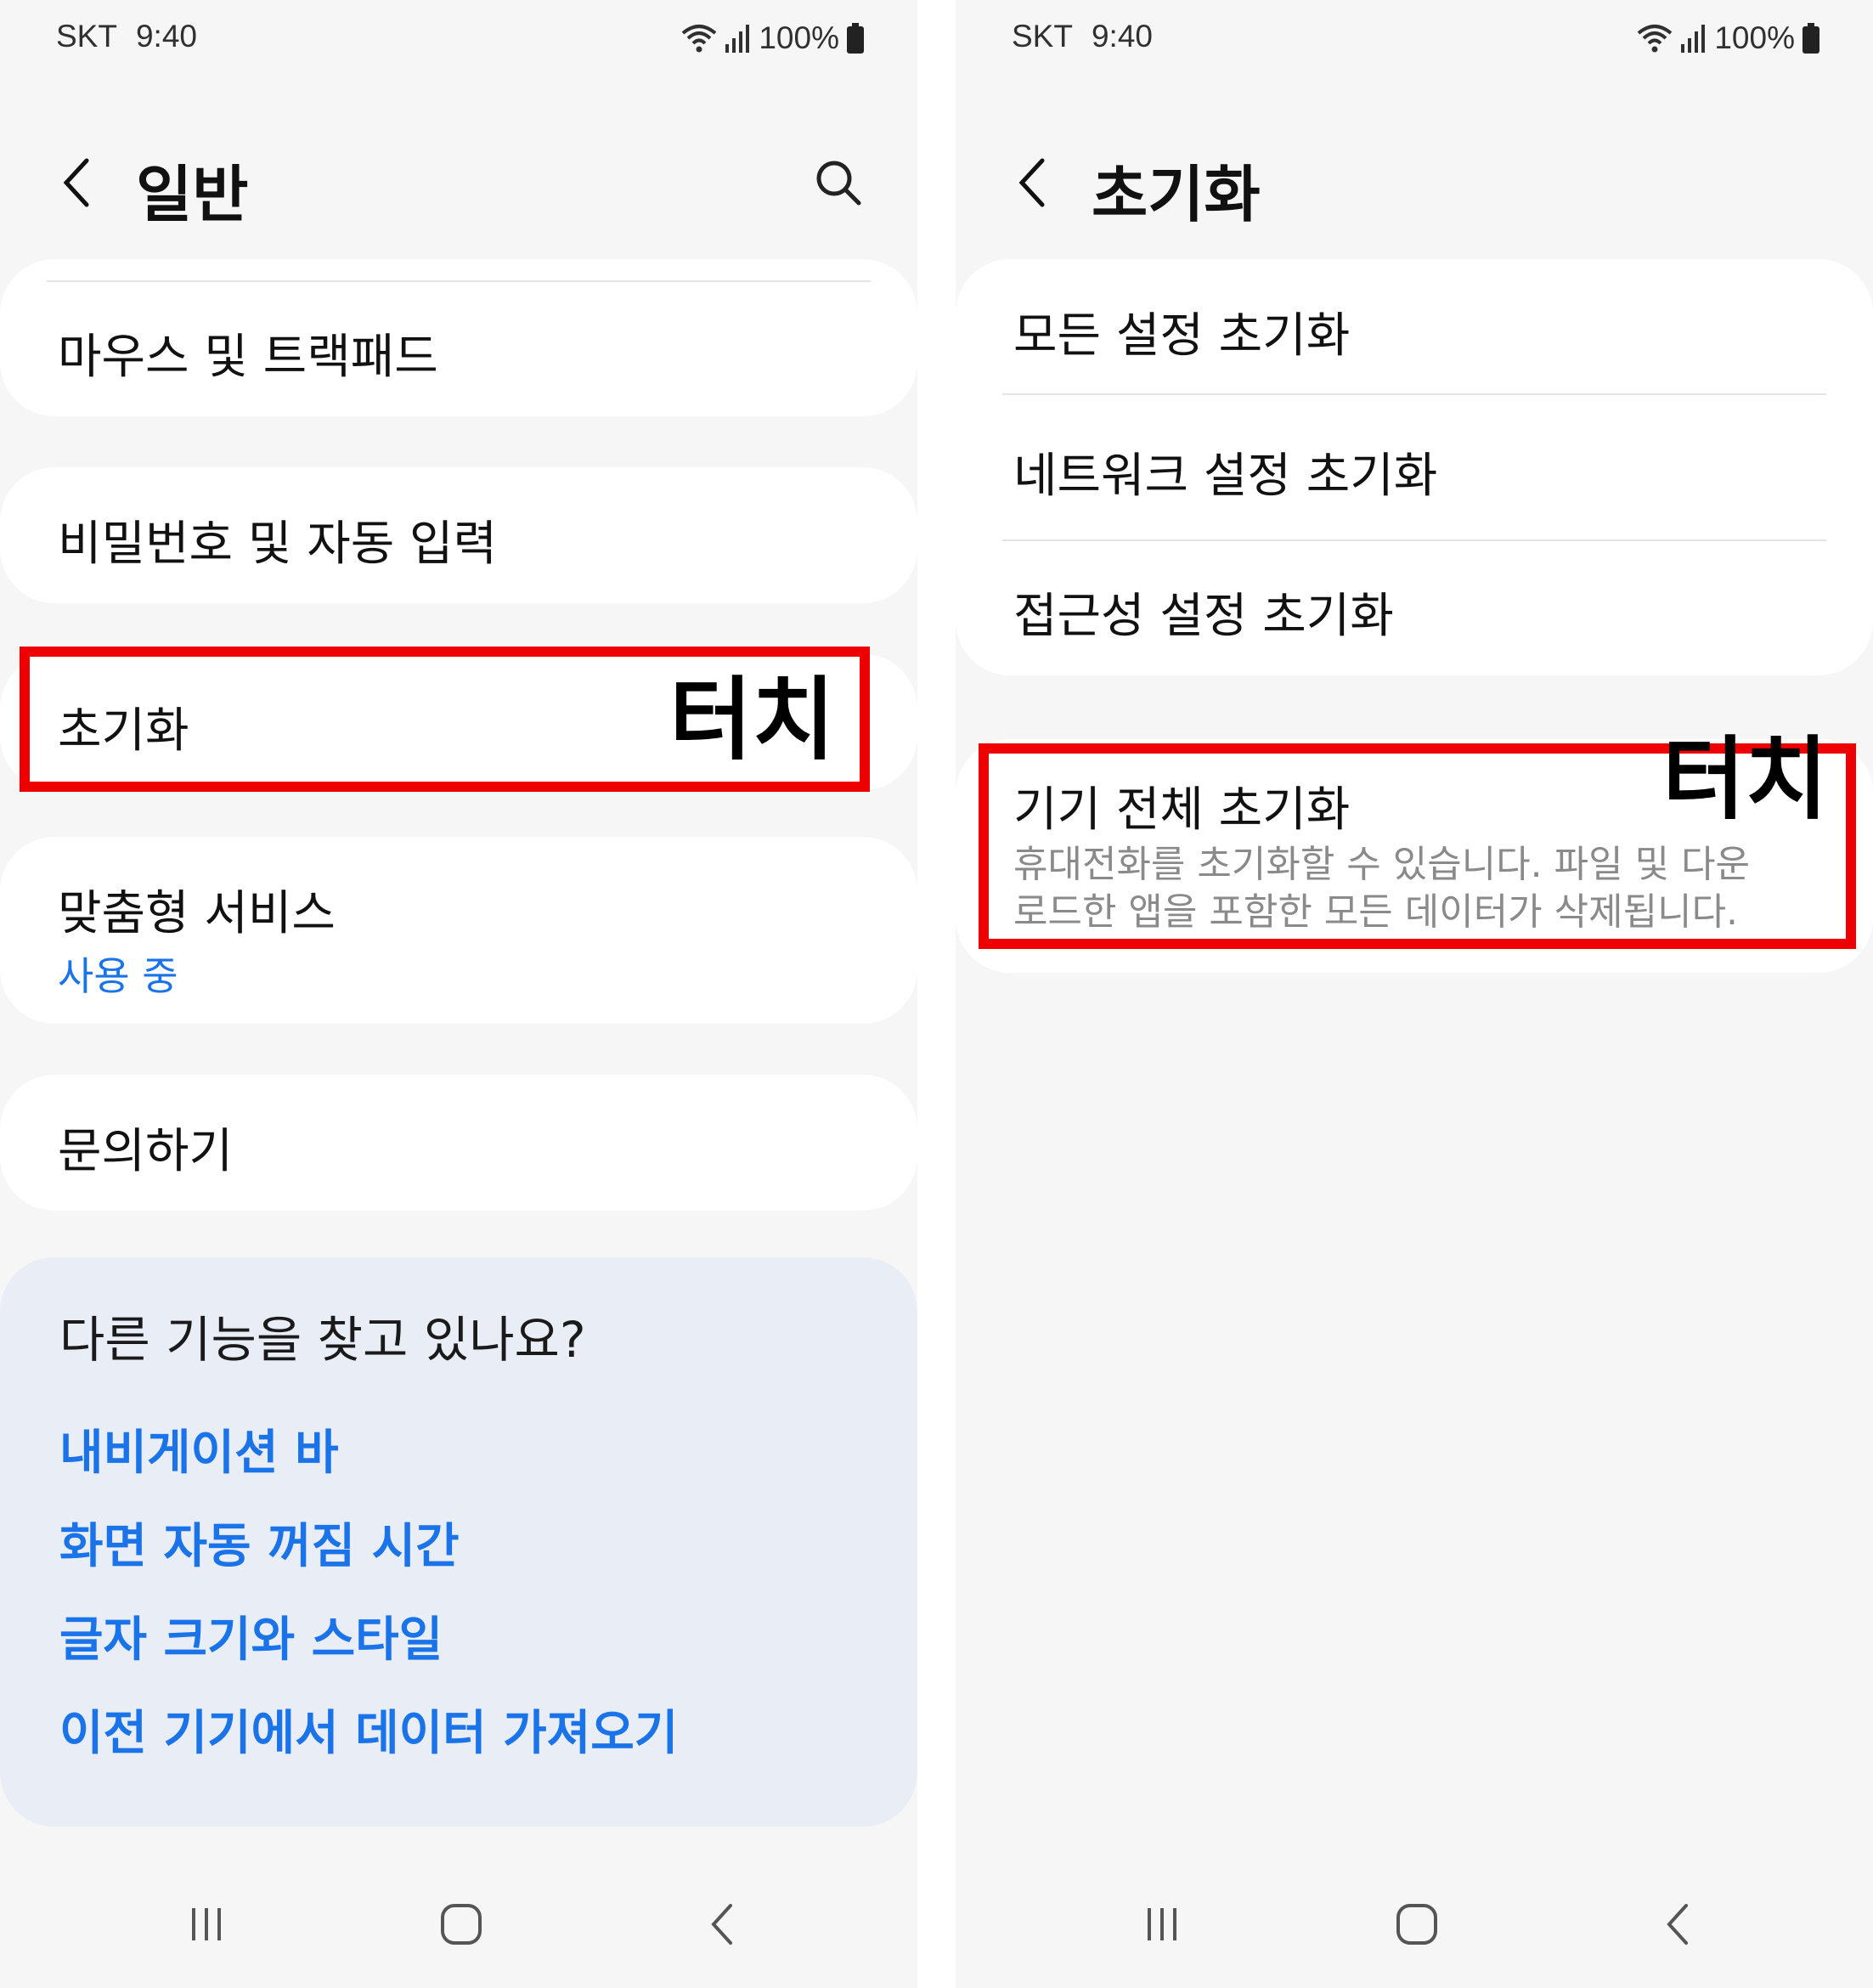 Image resolution: width=1873 pixels, height=1988 pixels. Describe the element at coordinates (145, 1147) in the screenshot. I see `menu-item-contact-us: 문의하기` at that location.